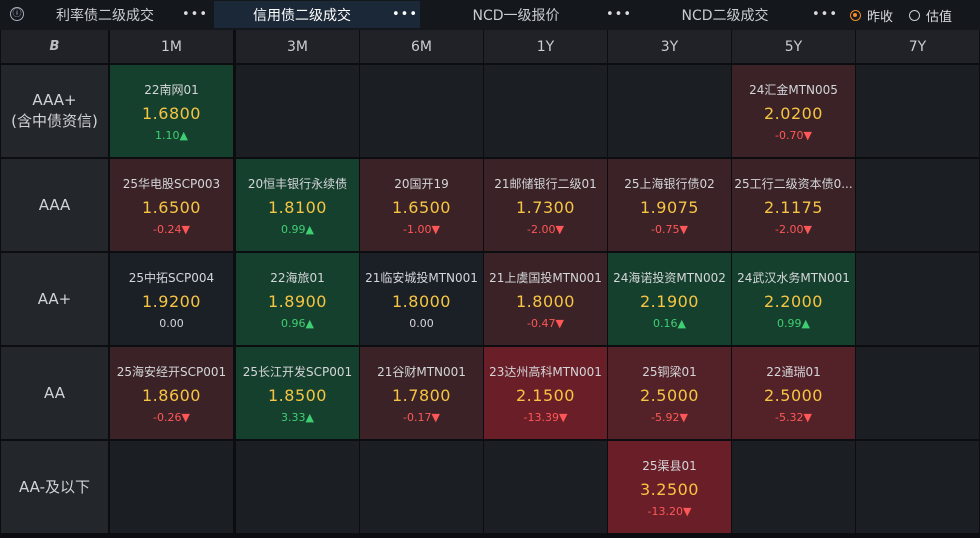 The image size is (980, 538). I want to click on bond-yield: 1.7800, so click(421, 395).